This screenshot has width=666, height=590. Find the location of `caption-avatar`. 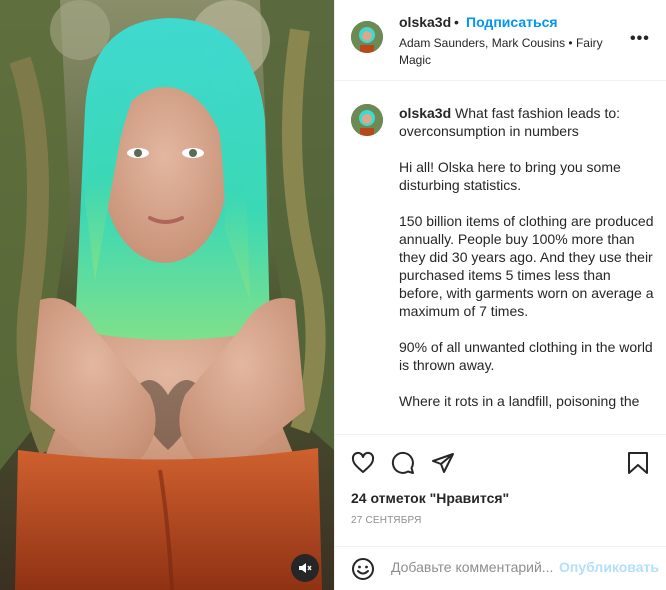

caption-avatar is located at coordinates (367, 120).